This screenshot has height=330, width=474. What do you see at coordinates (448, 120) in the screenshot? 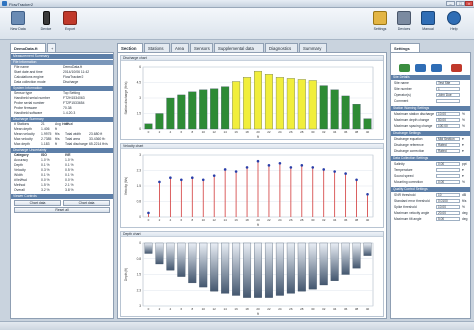
I see `setting-input: 50.00` at bounding box center [448, 120].